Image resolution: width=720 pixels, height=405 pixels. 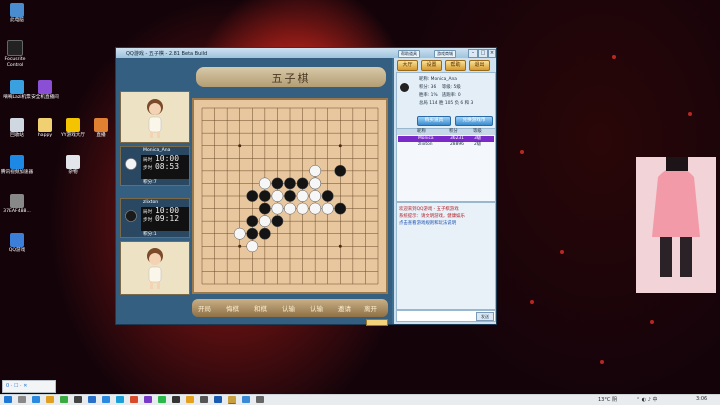 What do you see at coordinates (36, 399) in the screenshot?
I see `edge-icon` at bounding box center [36, 399].